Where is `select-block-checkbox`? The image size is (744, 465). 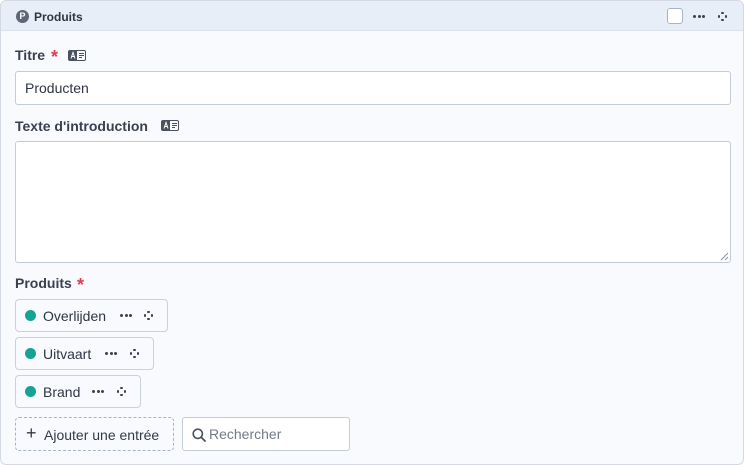
select-block-checkbox is located at coordinates (675, 16).